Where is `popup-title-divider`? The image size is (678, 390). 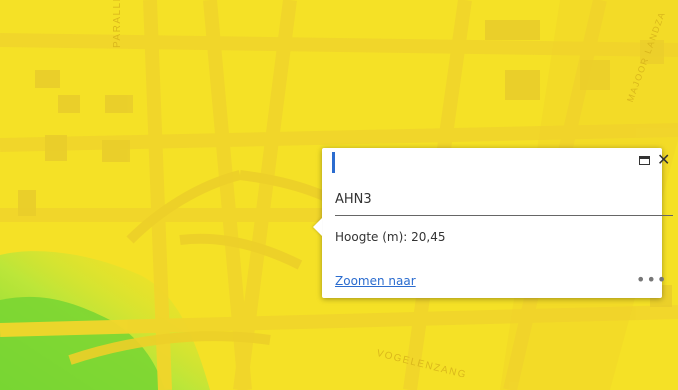 popup-title-divider is located at coordinates (504, 215).